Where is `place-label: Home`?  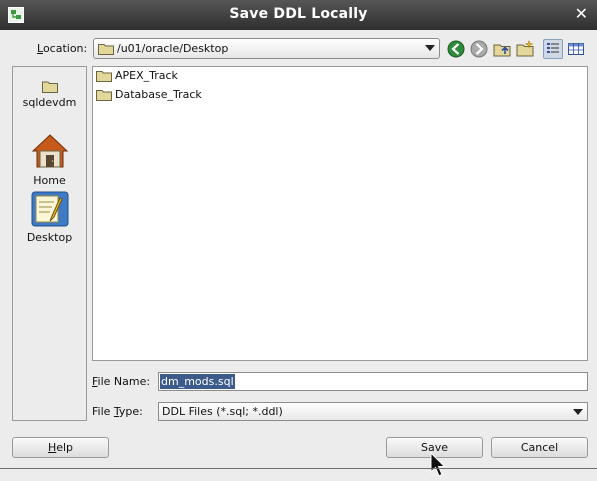
place-label: Home is located at coordinates (49, 180).